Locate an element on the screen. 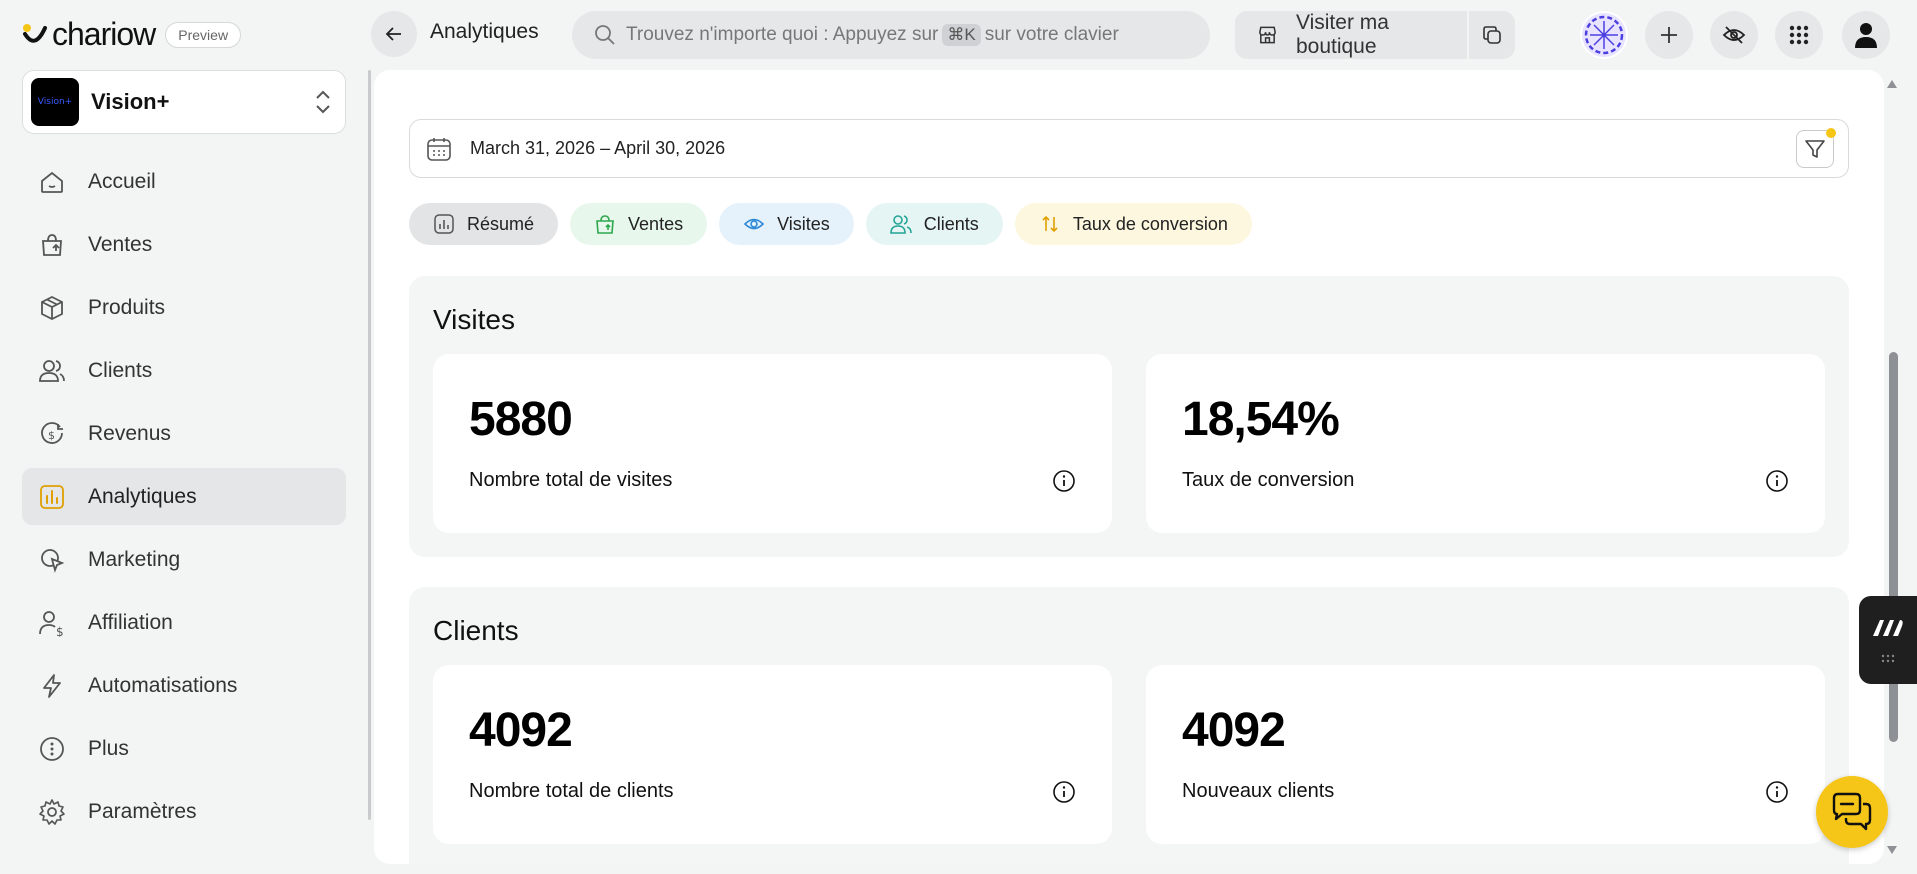 The width and height of the screenshot is (1917, 874). brand-name: chariow is located at coordinates (104, 34).